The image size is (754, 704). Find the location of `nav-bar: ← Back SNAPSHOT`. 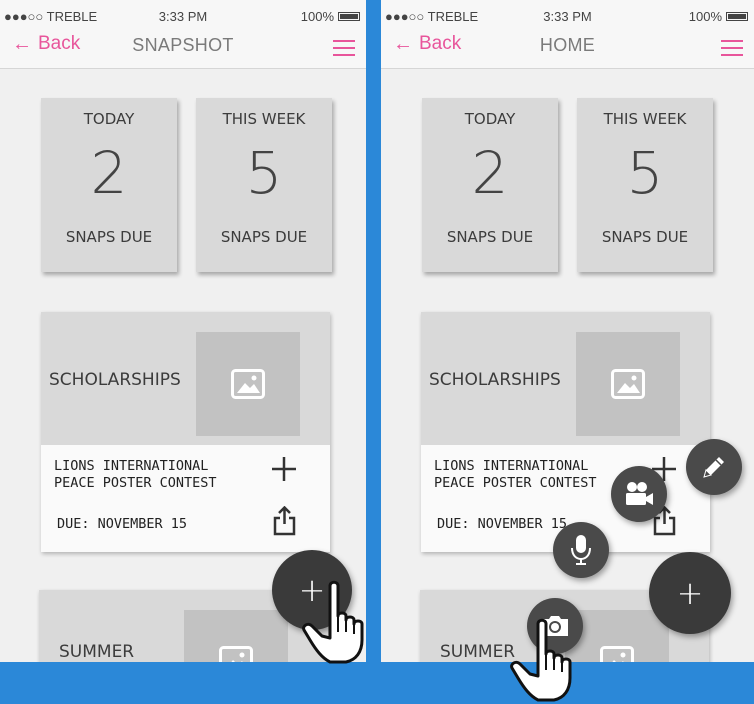

nav-bar: ← Back SNAPSHOT is located at coordinates (183, 50).